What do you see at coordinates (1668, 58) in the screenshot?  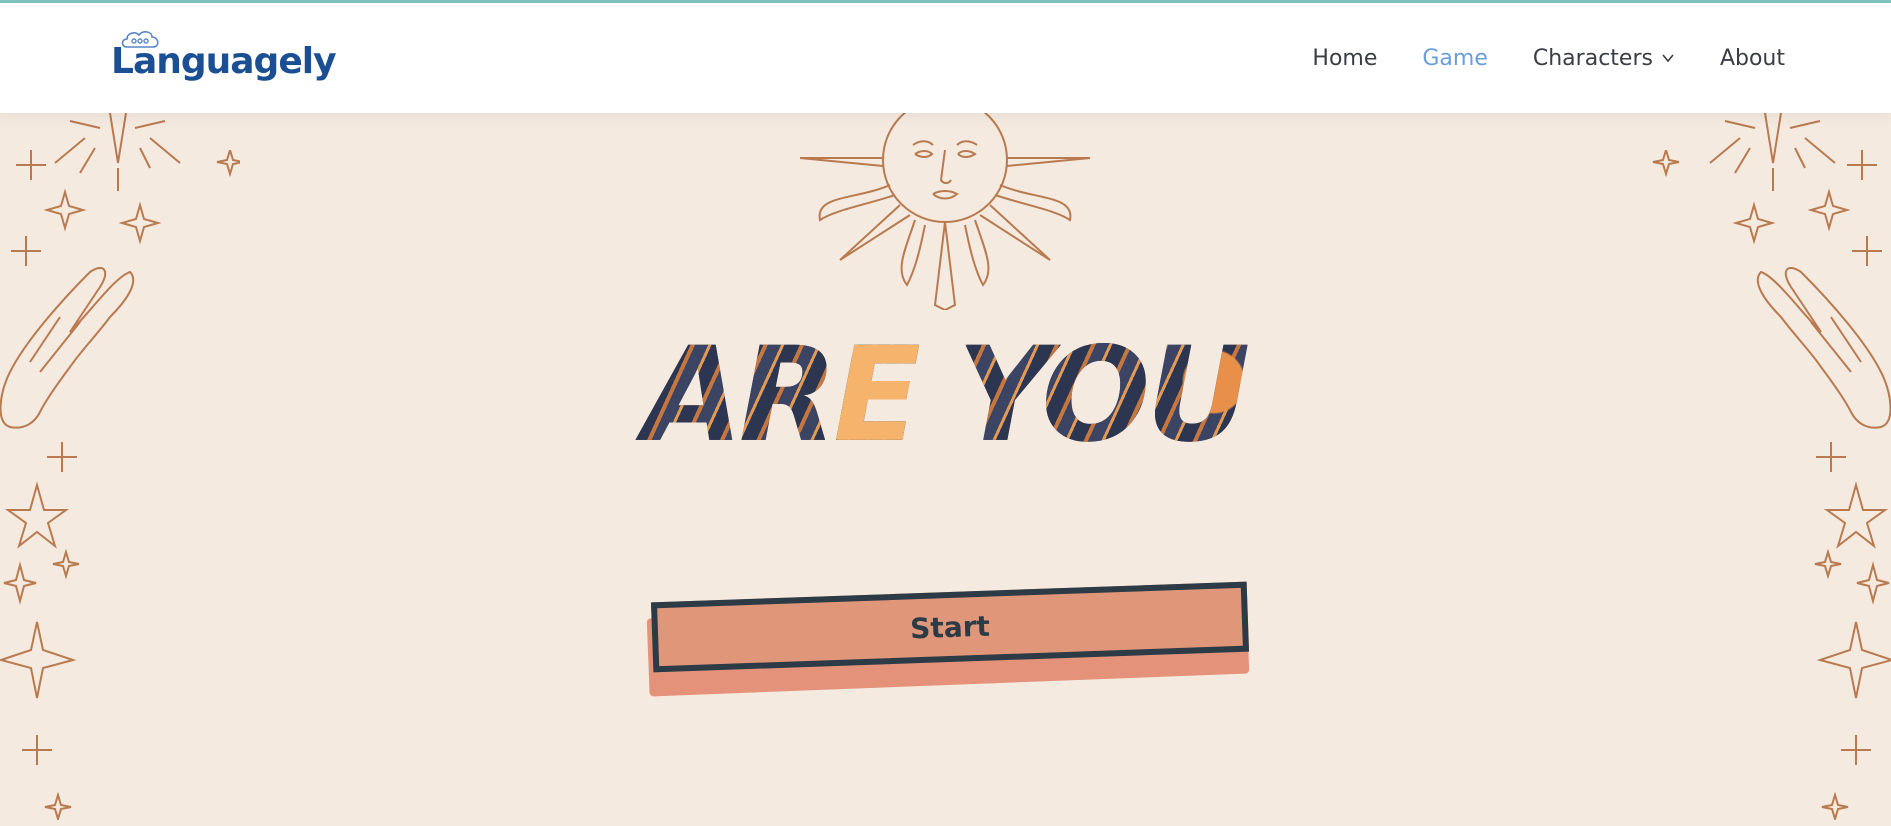 I see `chevron-down-icon` at bounding box center [1668, 58].